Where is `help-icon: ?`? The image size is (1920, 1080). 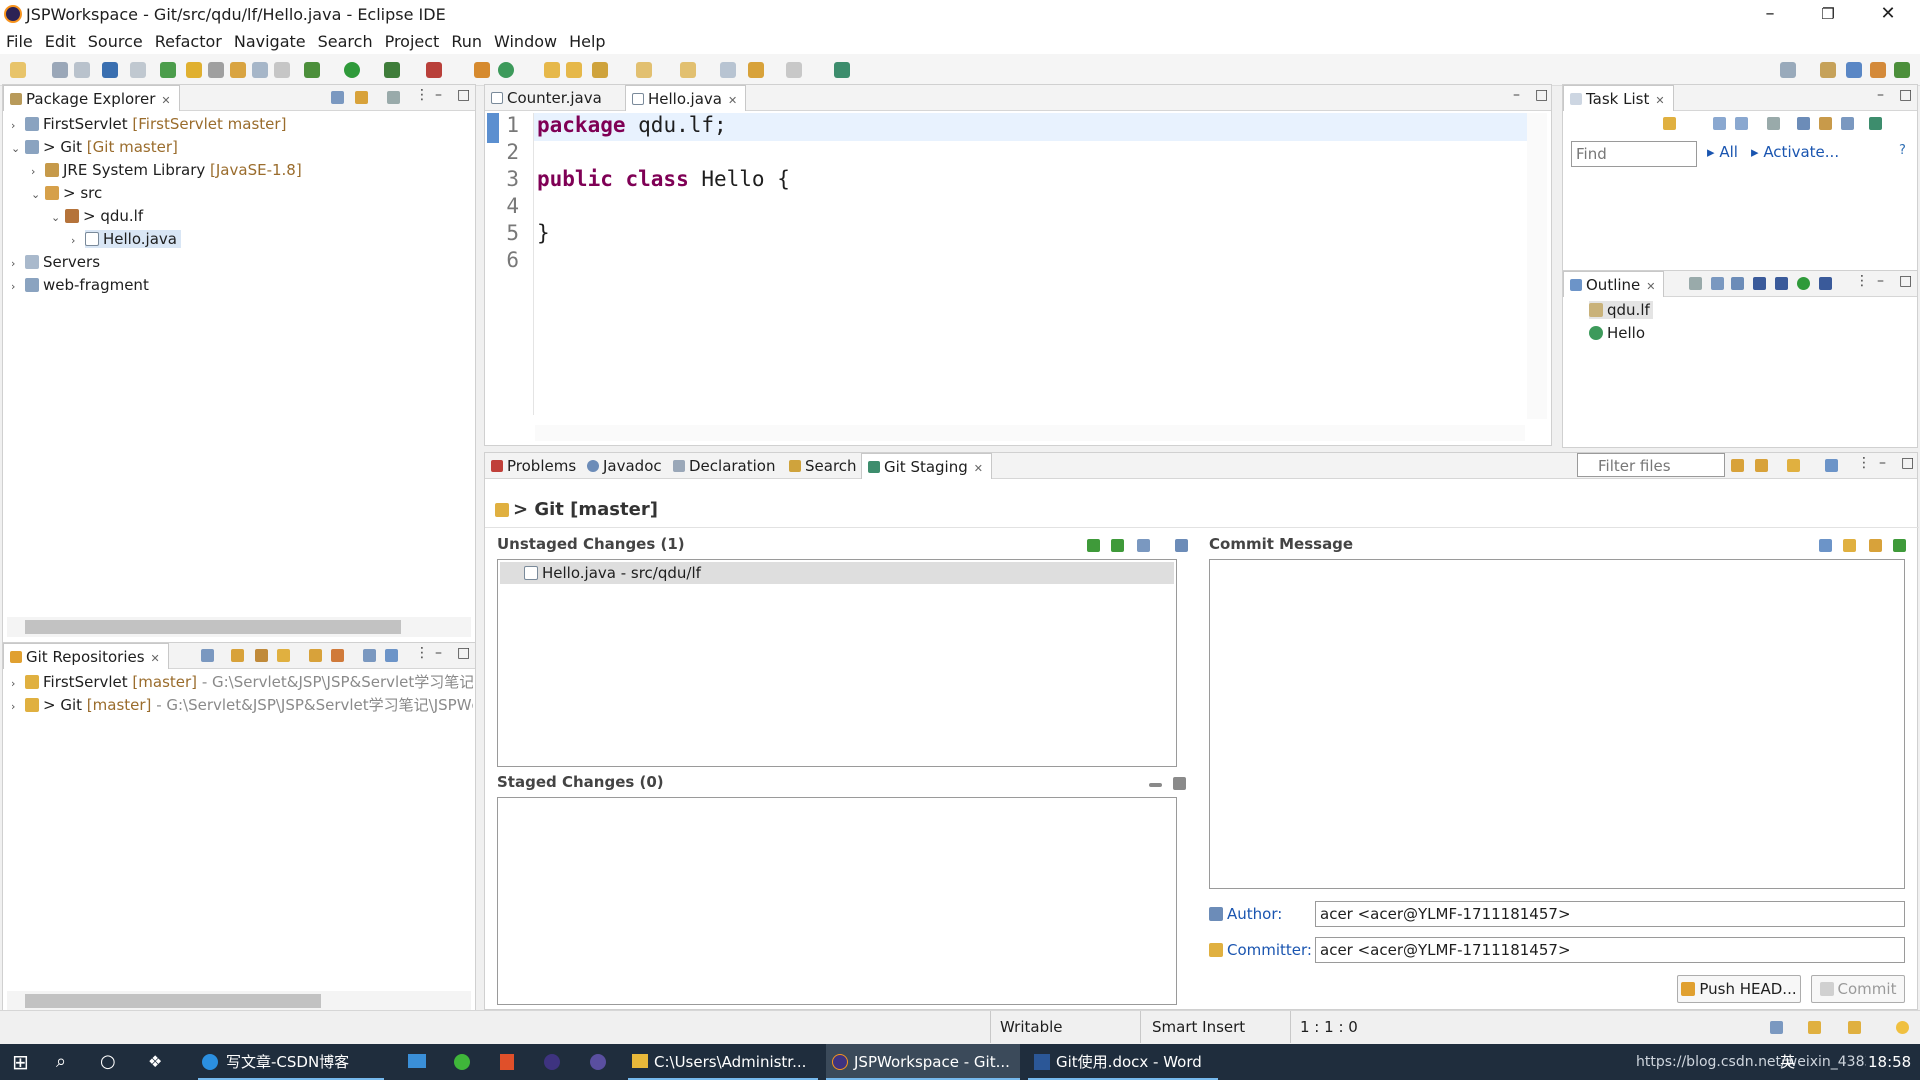 help-icon: ? is located at coordinates (1902, 150).